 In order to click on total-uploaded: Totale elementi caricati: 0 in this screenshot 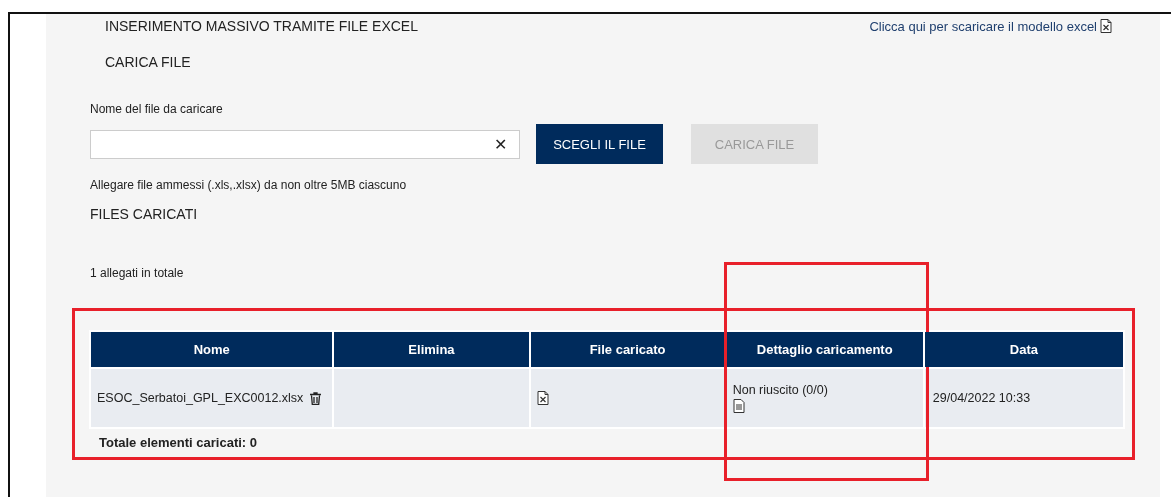, I will do `click(178, 442)`.